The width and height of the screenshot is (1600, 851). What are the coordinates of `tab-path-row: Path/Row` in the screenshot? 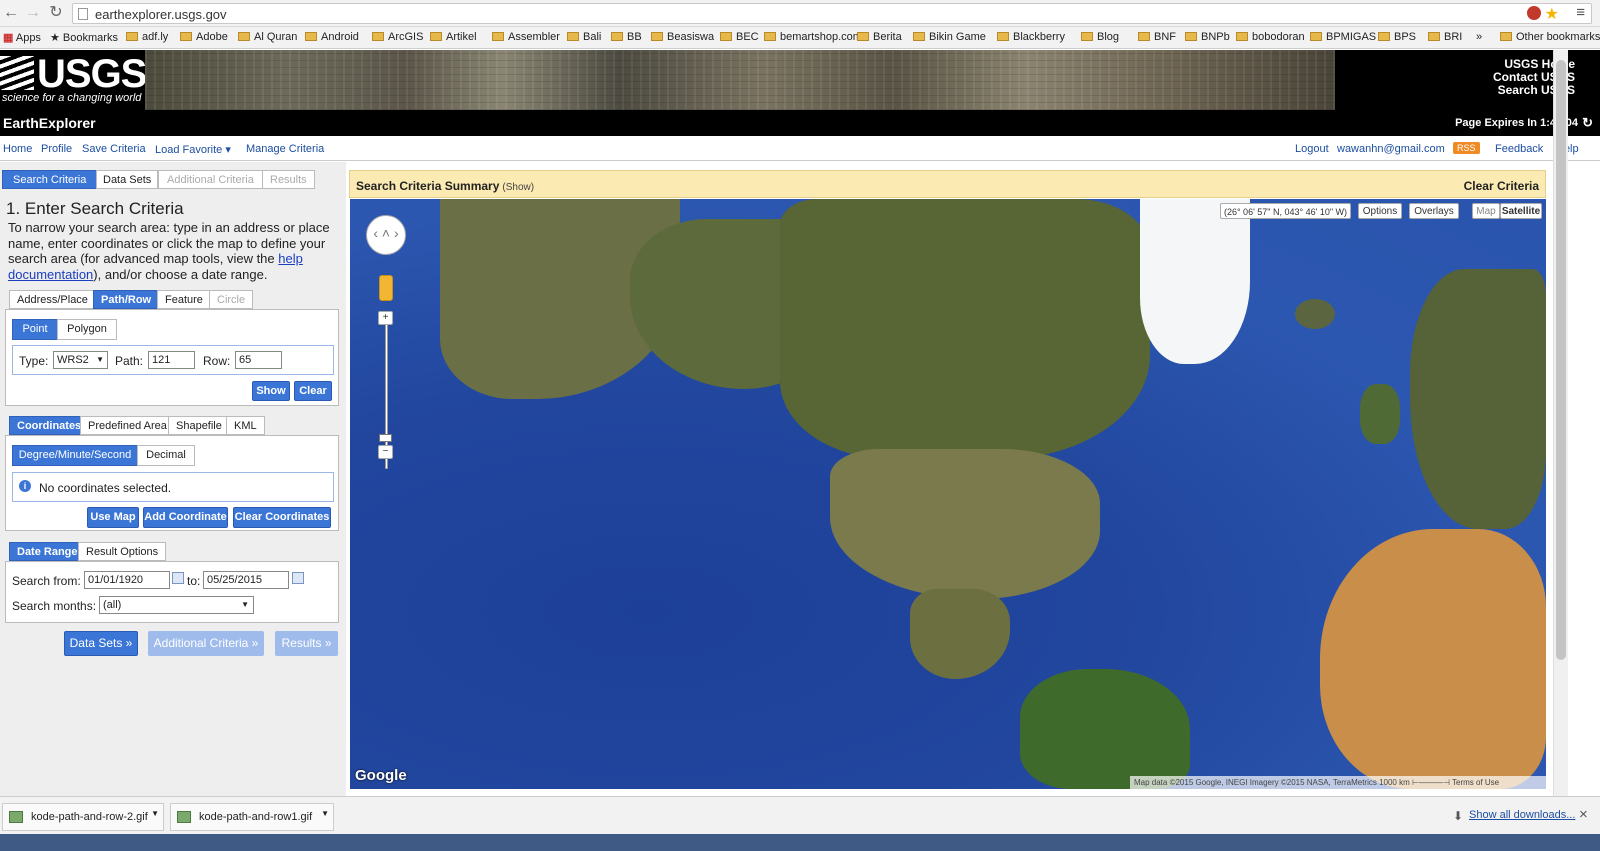 It's located at (126, 299).